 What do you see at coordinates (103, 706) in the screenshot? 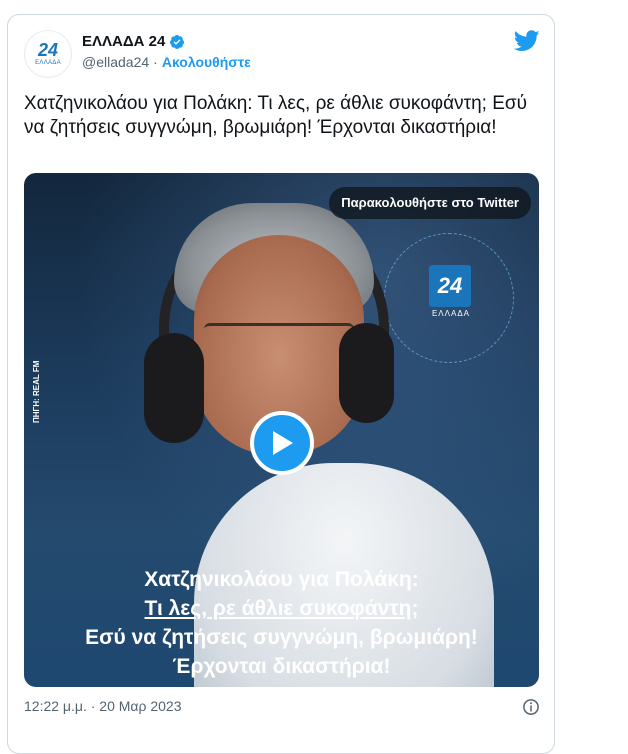
I see `tweet-timestamp: 12:22 μ.μ. · 20 Μαρ 2023` at bounding box center [103, 706].